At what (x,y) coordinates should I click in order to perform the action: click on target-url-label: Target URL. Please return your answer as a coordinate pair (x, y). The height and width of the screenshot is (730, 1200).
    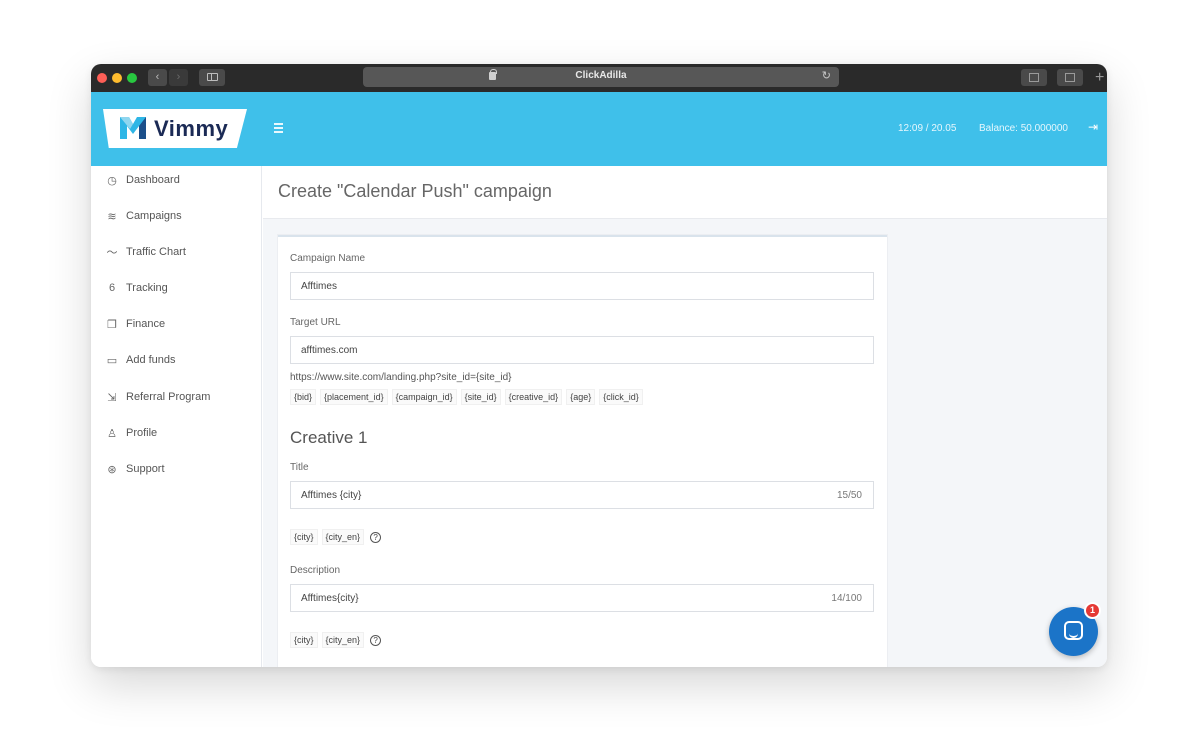
    Looking at the image, I should click on (315, 322).